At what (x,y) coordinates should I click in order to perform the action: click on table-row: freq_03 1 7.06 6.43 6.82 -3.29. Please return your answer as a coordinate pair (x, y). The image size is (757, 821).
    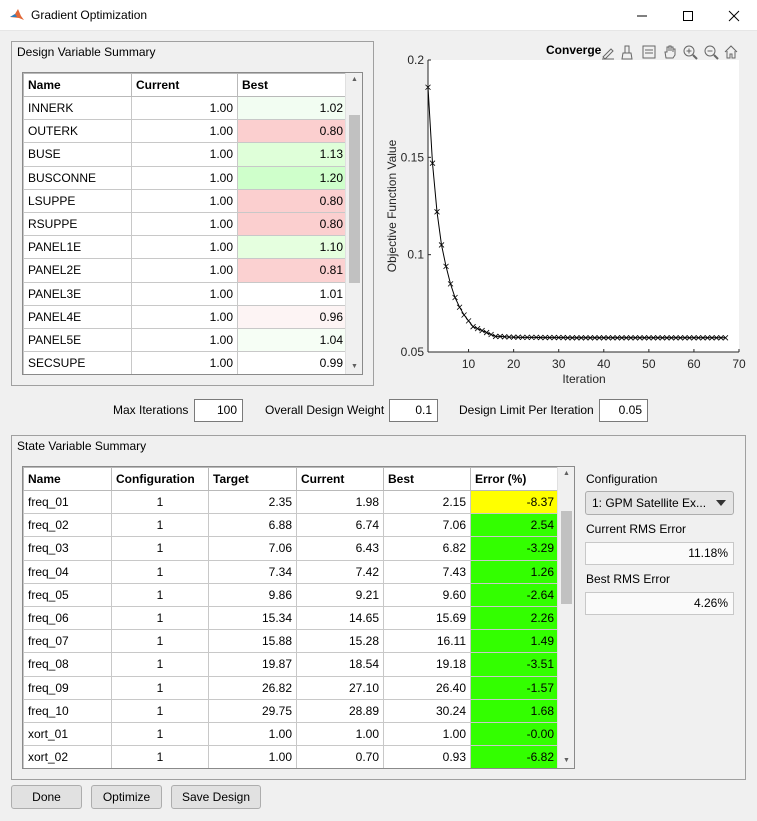
    Looking at the image, I should click on (291, 548).